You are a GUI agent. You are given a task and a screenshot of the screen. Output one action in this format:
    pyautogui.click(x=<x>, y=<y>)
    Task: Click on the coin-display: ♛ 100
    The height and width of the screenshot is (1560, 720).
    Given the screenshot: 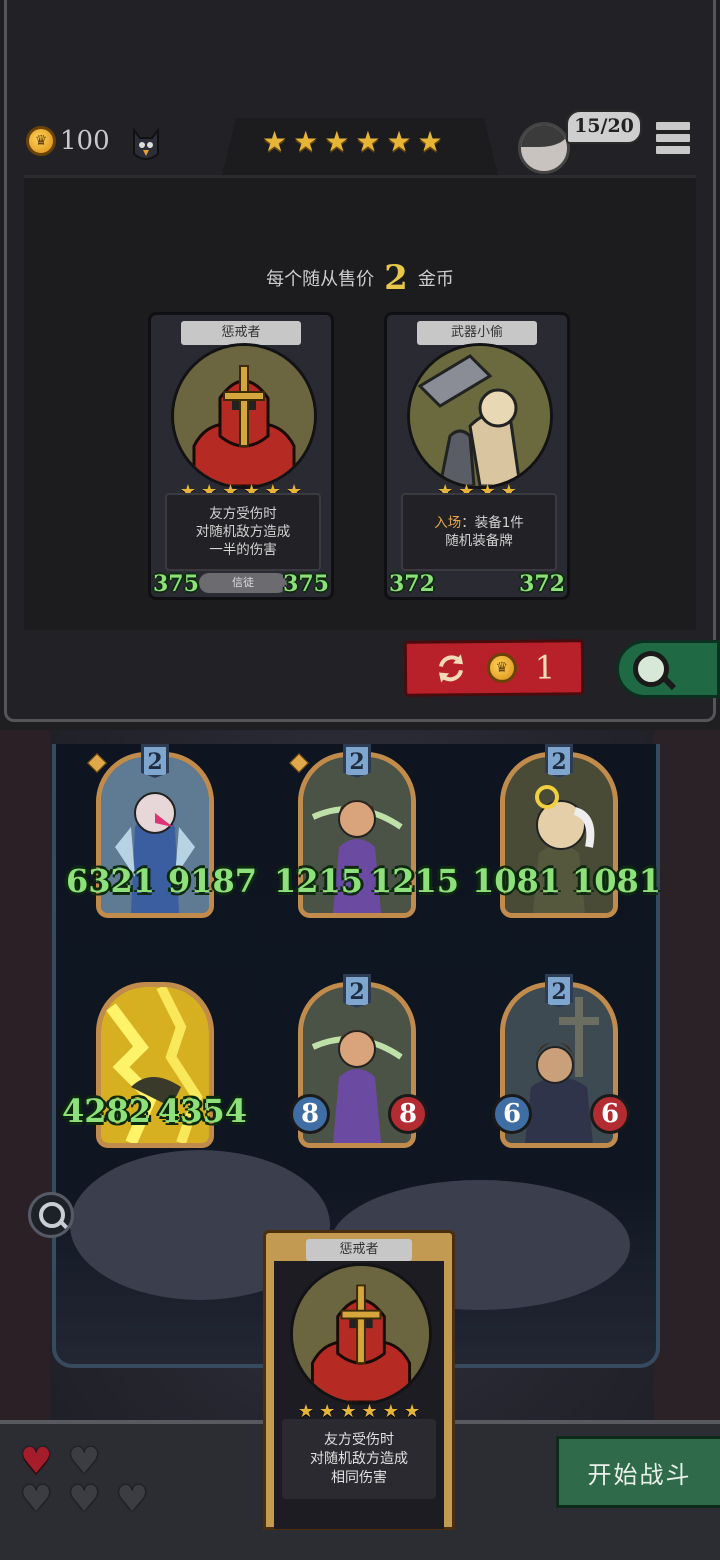 What is the action you would take?
    pyautogui.click(x=68, y=141)
    